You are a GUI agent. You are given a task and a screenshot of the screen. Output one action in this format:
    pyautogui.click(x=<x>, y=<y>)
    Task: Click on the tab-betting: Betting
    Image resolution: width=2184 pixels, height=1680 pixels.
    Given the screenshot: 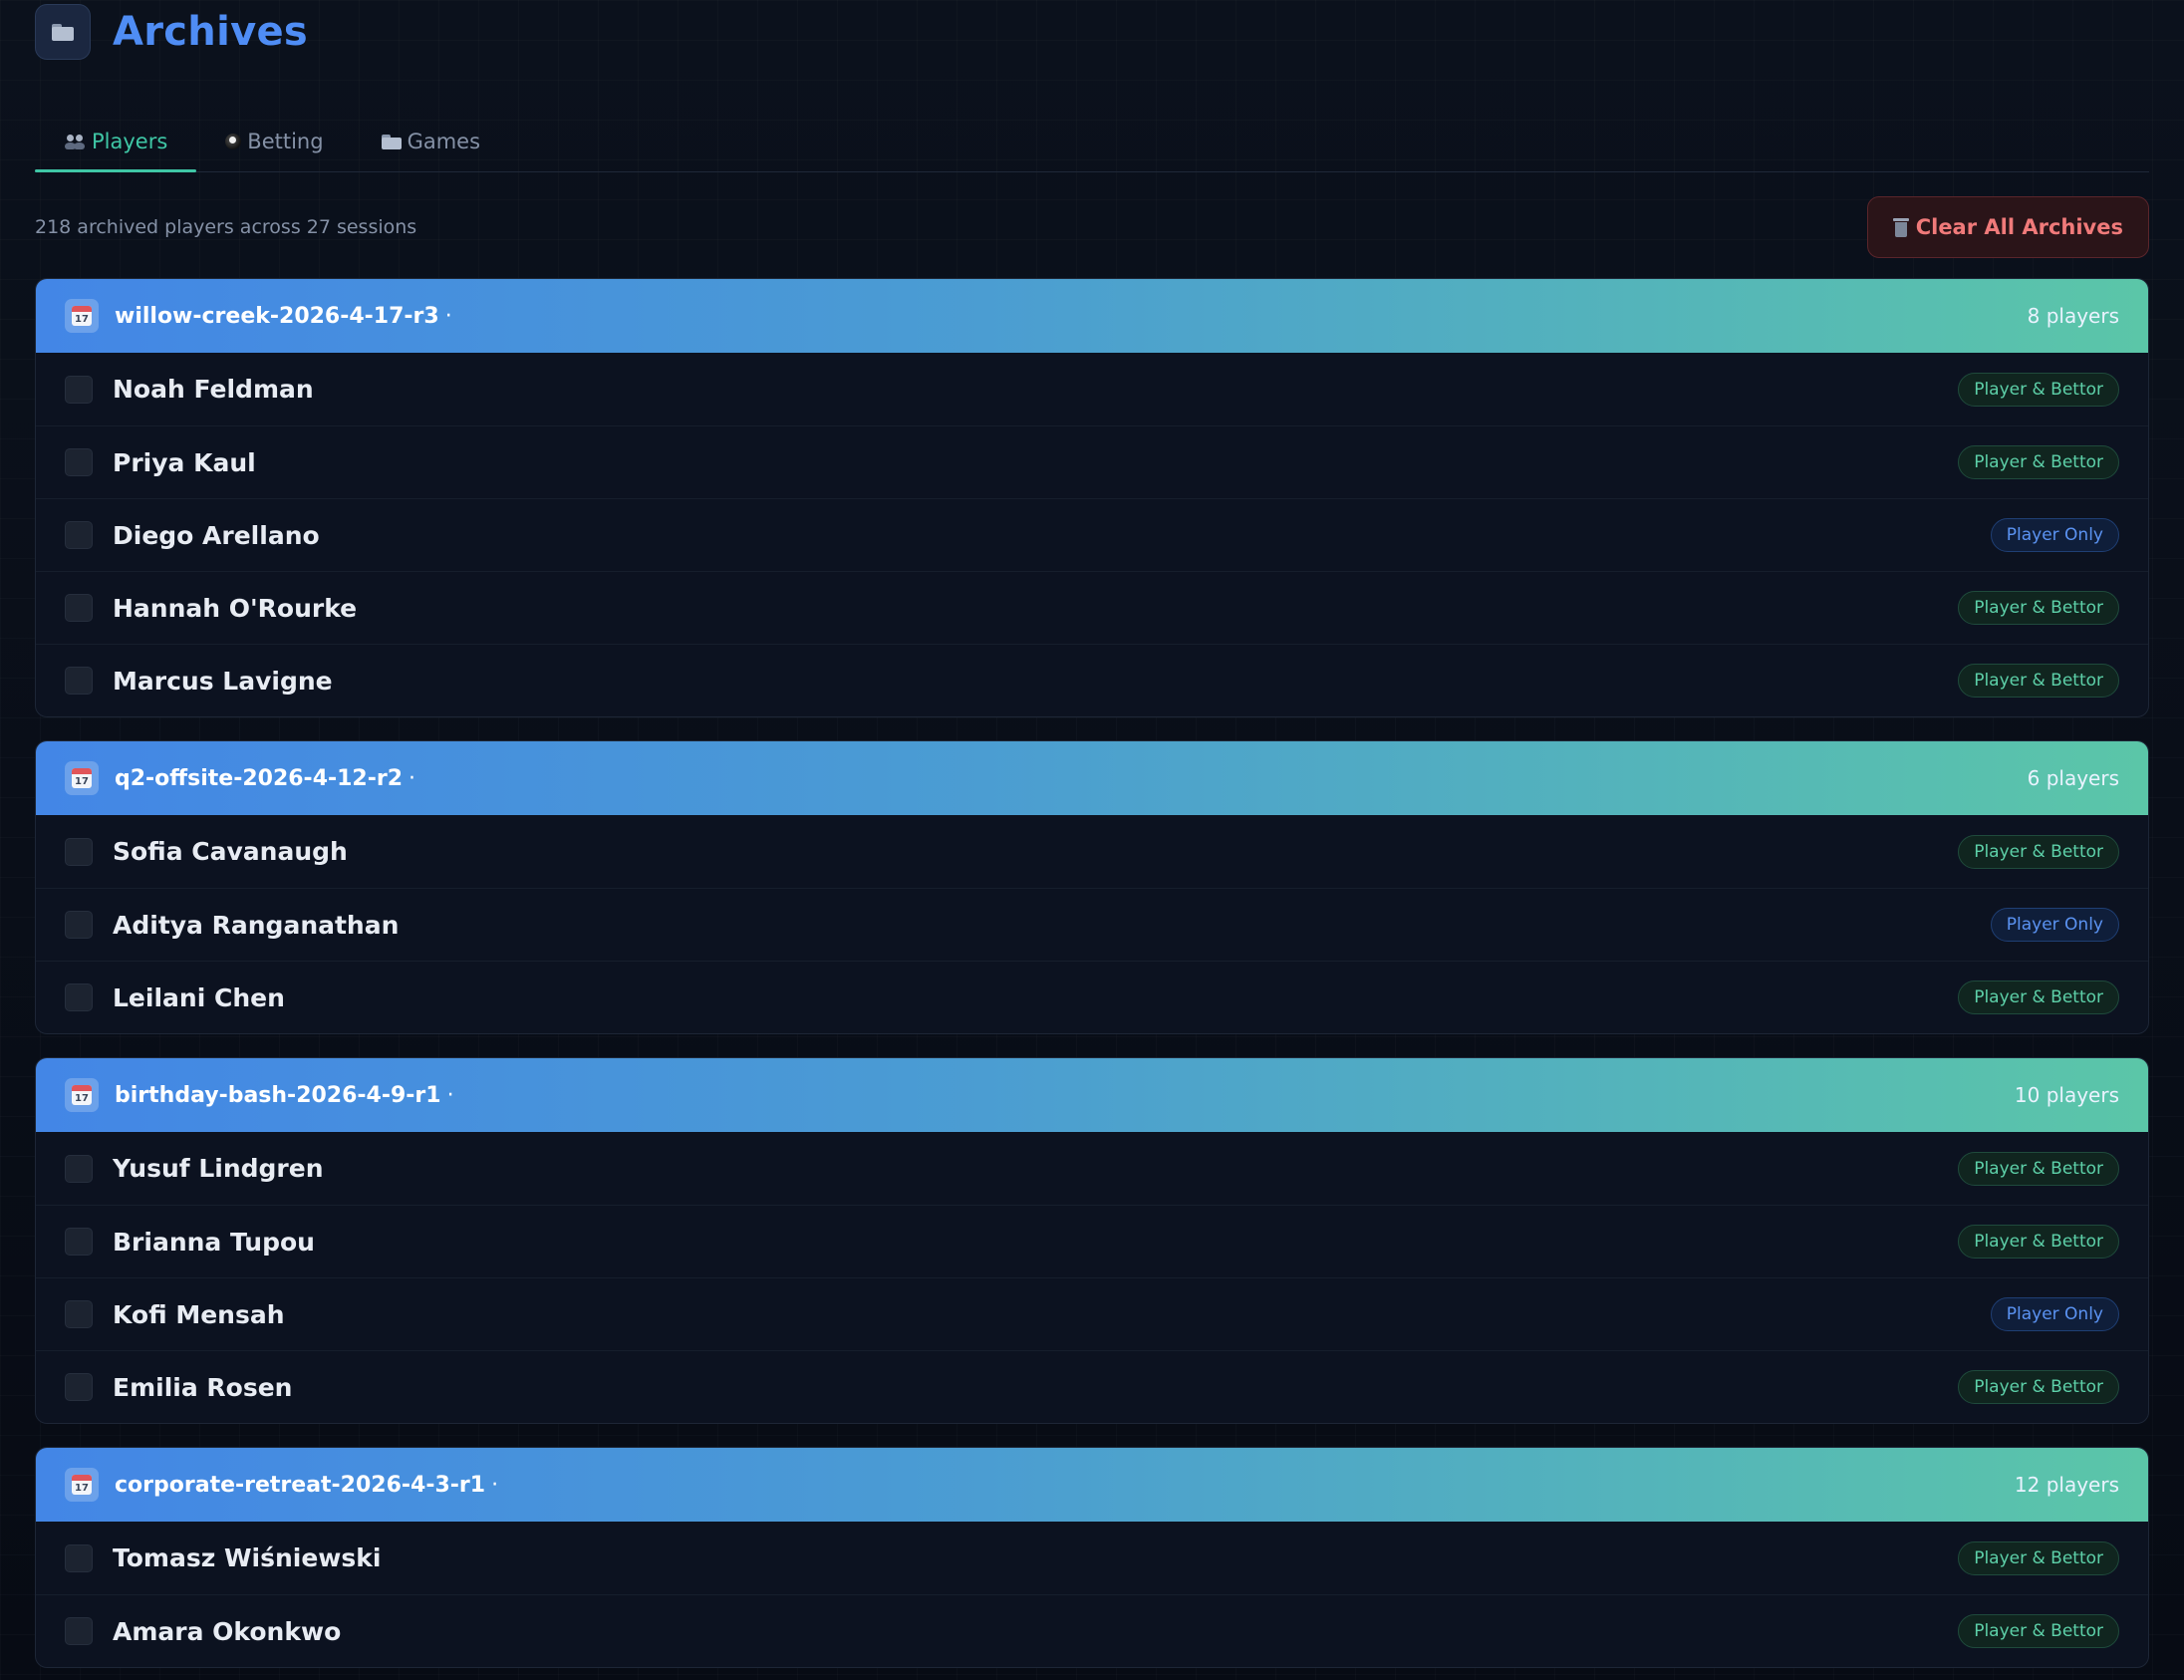 What is the action you would take?
    pyautogui.click(x=274, y=143)
    